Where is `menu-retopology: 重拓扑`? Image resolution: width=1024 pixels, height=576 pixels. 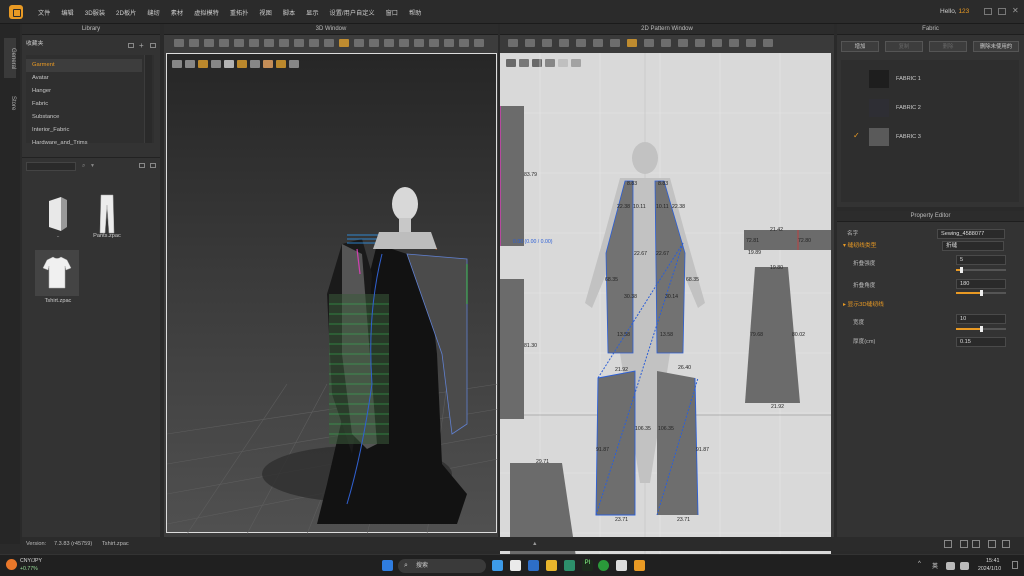 menu-retopology: 重拓扑 is located at coordinates (239, 12).